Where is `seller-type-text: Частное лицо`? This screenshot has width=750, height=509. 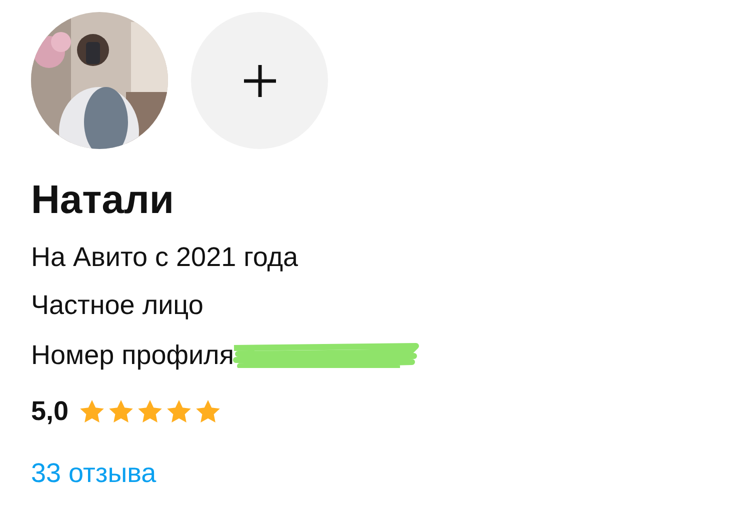 seller-type-text: Частное лицо is located at coordinates (117, 305).